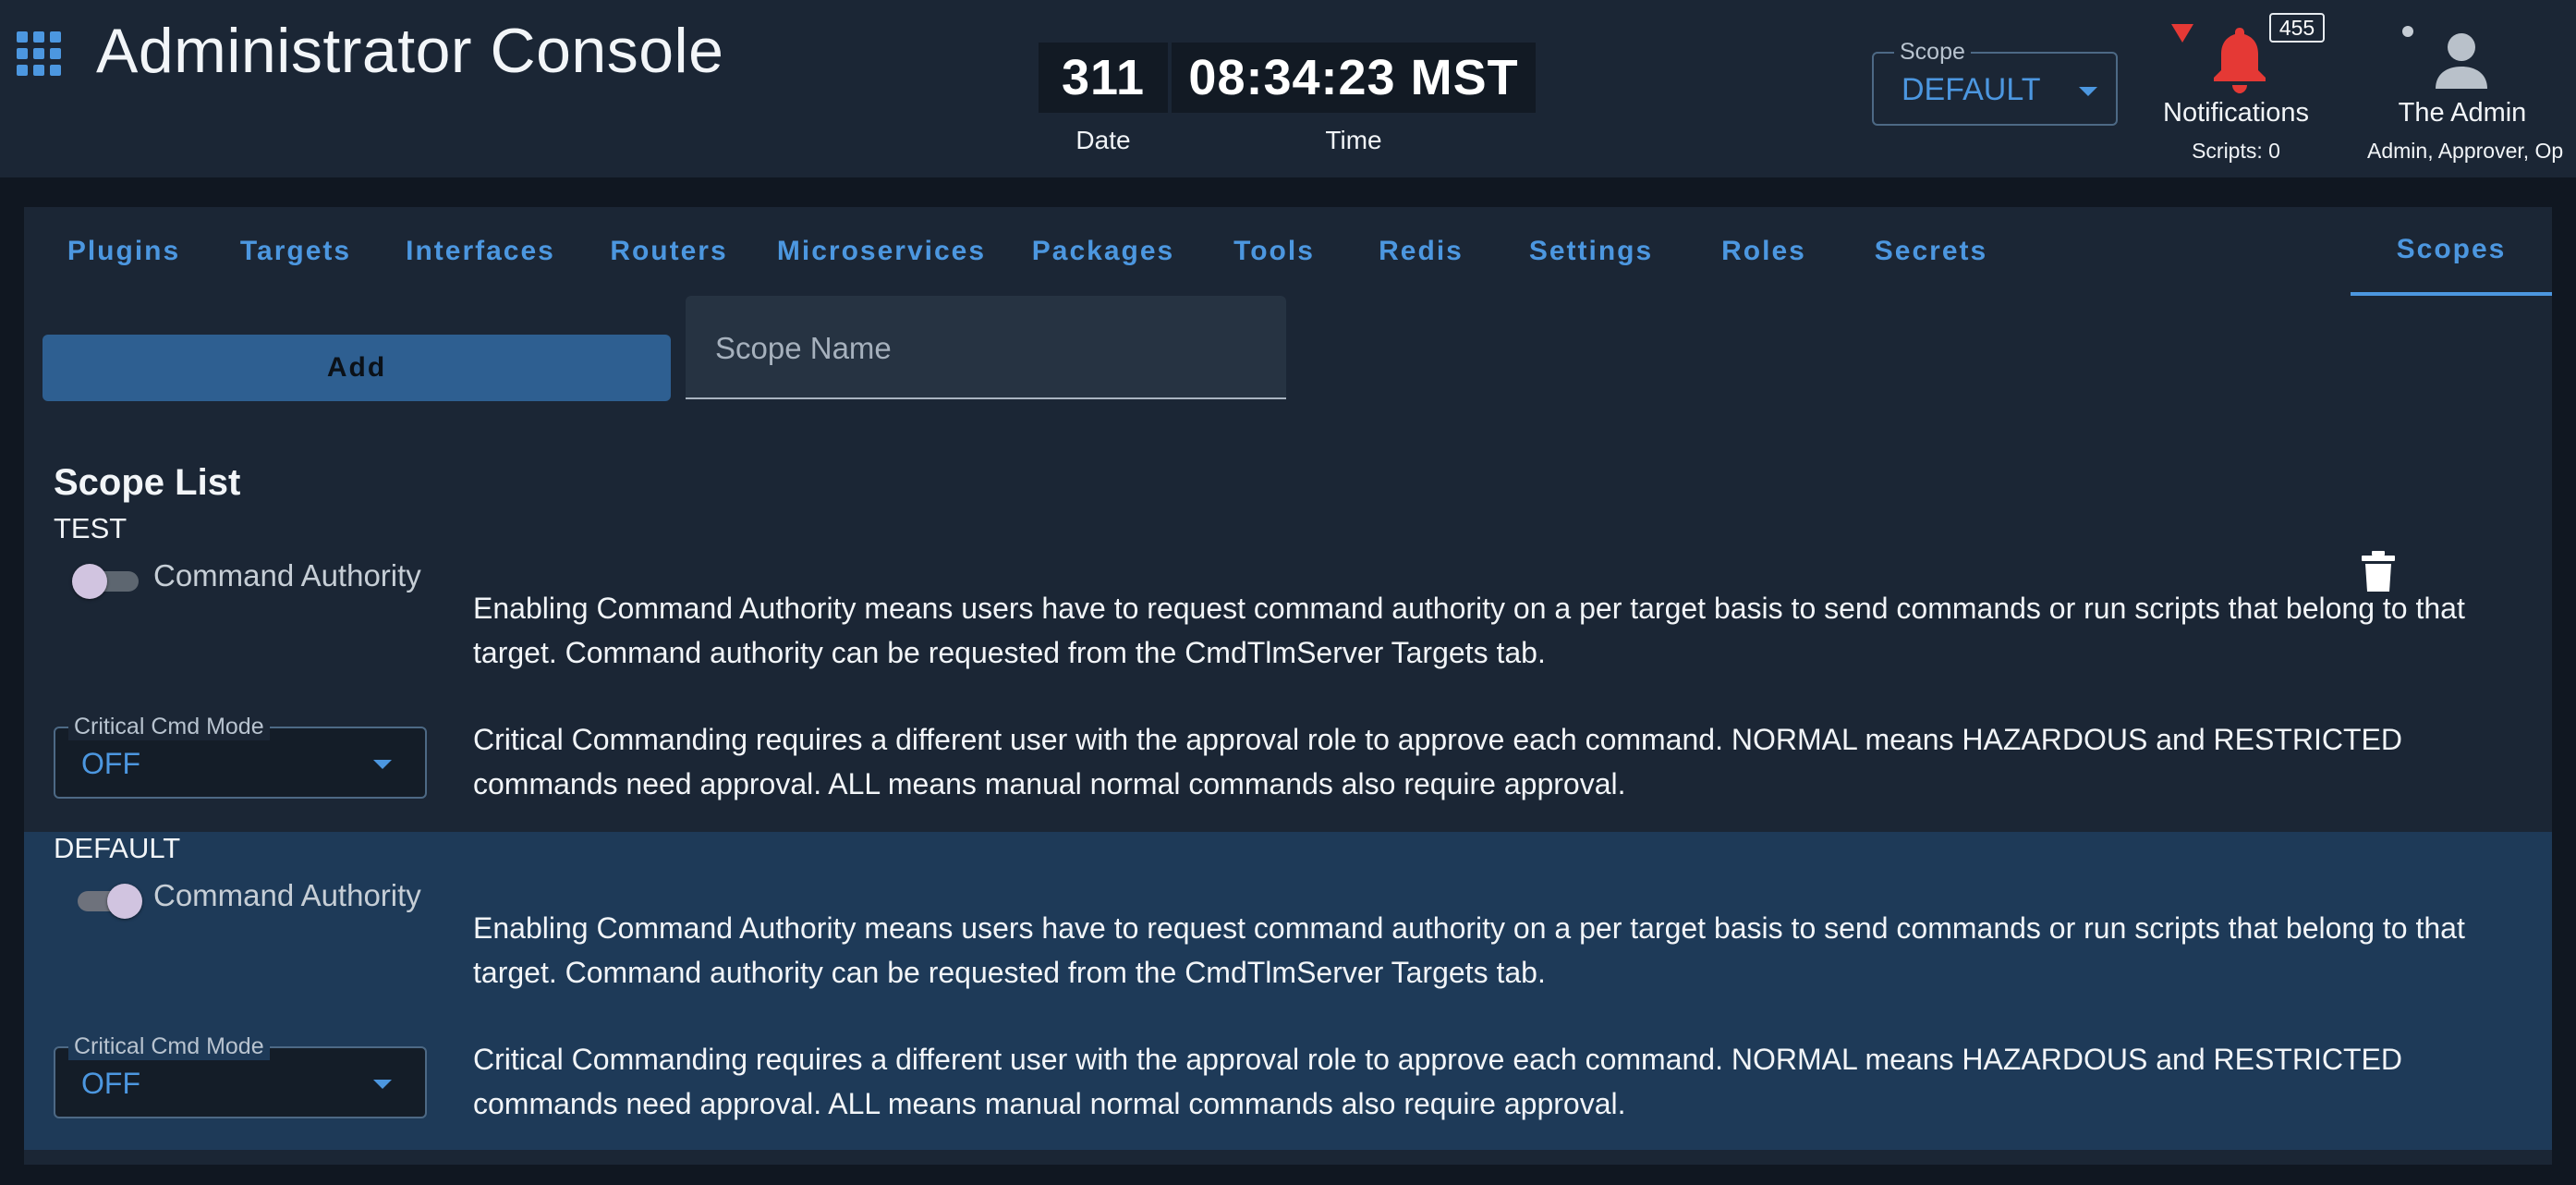  Describe the element at coordinates (1933, 53) in the screenshot. I see `scope-select-label: Scope` at that location.